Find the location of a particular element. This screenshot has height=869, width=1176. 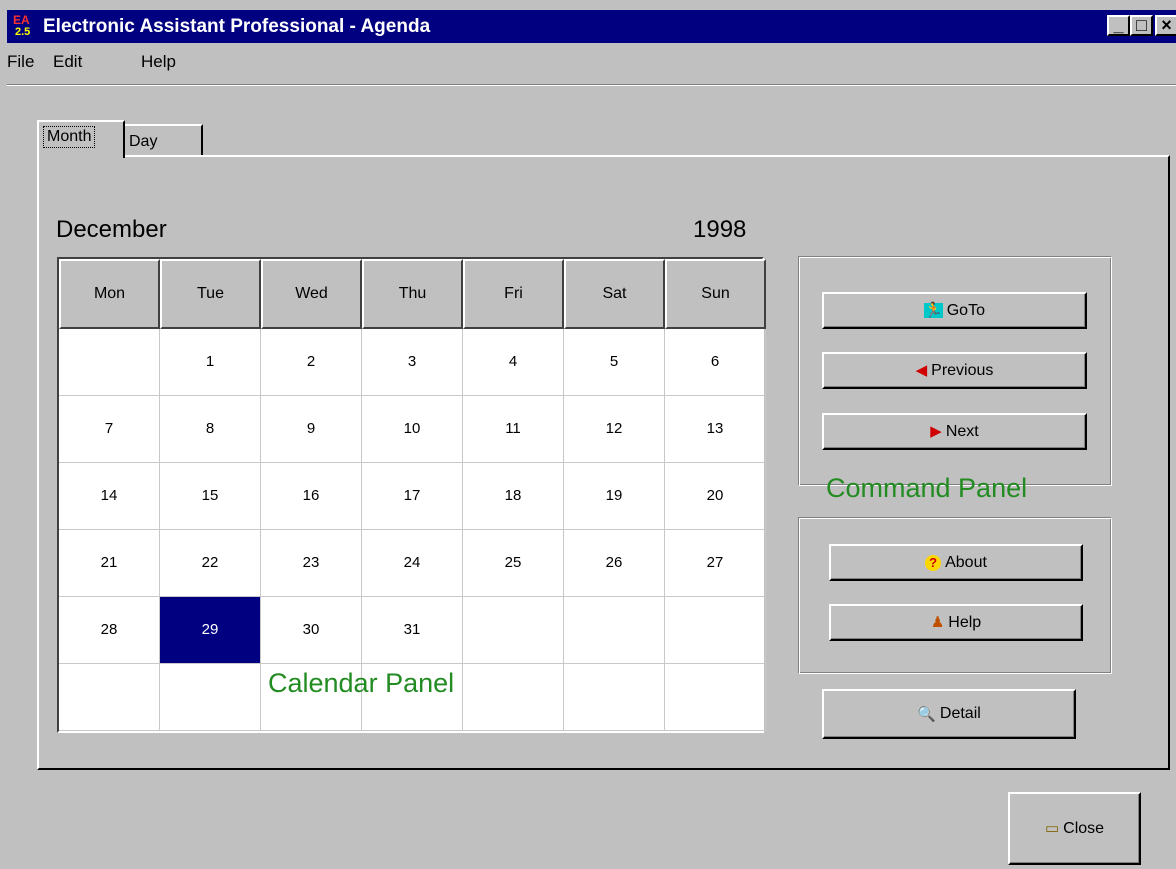

calendar-day-20: 20 is located at coordinates (715, 496).